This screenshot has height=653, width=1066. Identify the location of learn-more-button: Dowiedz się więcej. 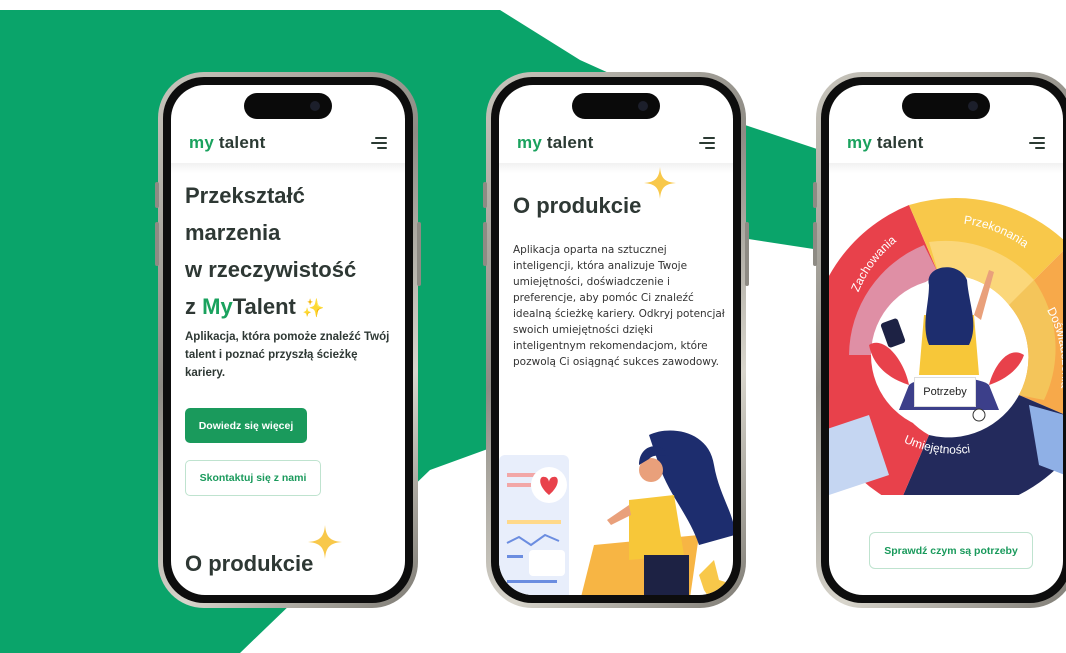
(246, 425).